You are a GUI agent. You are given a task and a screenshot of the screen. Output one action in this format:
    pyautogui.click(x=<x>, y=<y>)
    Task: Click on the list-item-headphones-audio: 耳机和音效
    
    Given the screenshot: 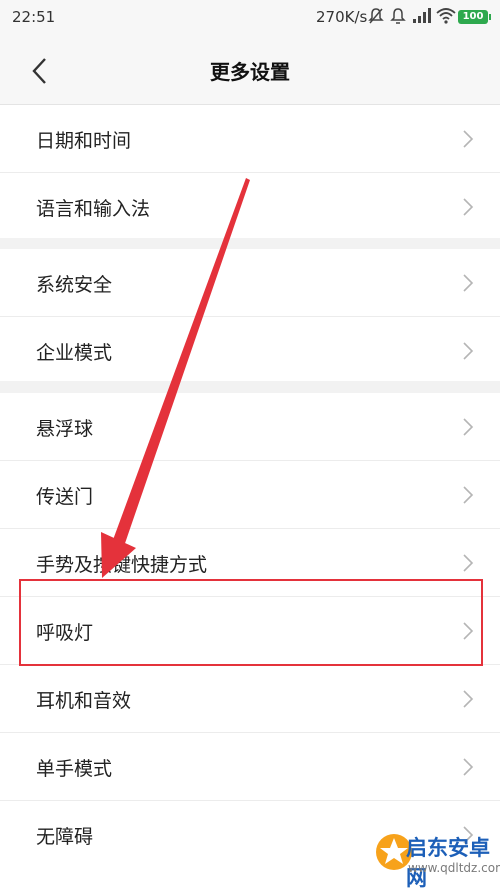 What is the action you would take?
    pyautogui.click(x=250, y=699)
    